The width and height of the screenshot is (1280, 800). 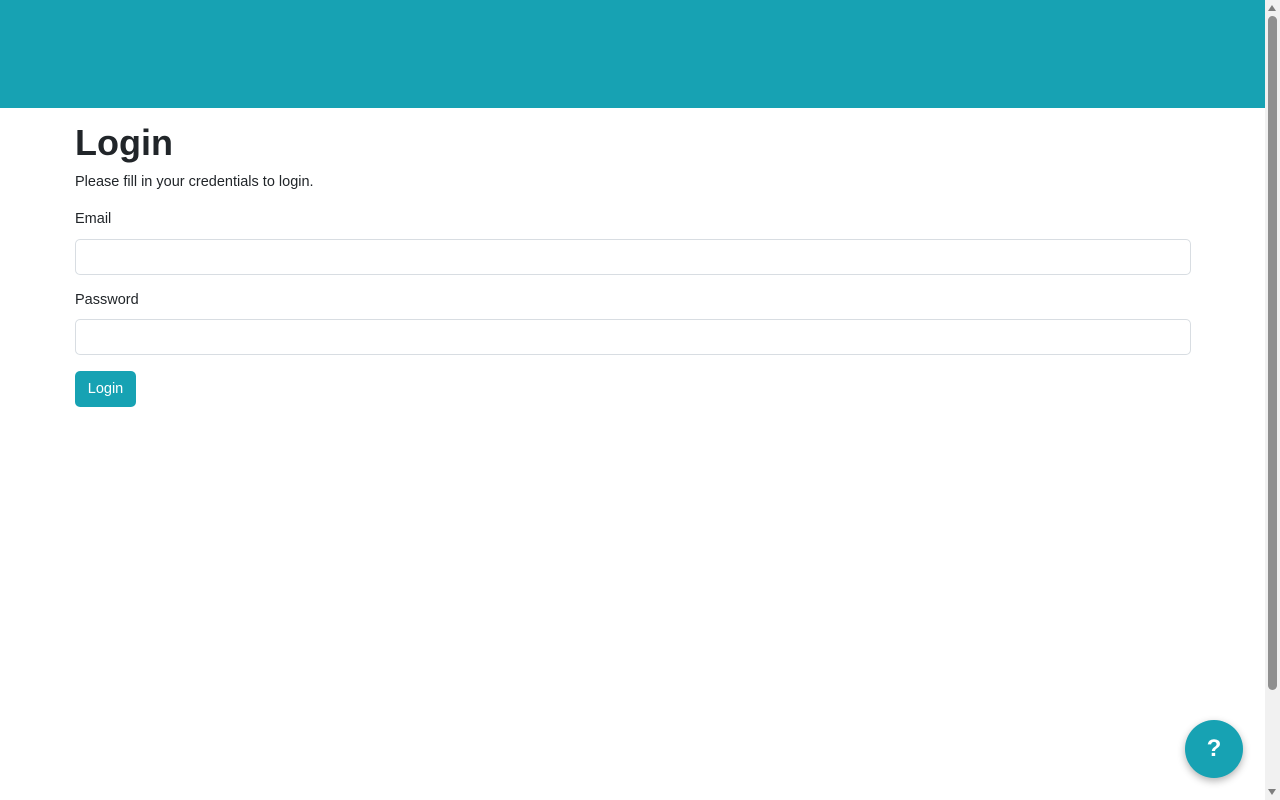 What do you see at coordinates (93, 218) in the screenshot?
I see `email-label: Email` at bounding box center [93, 218].